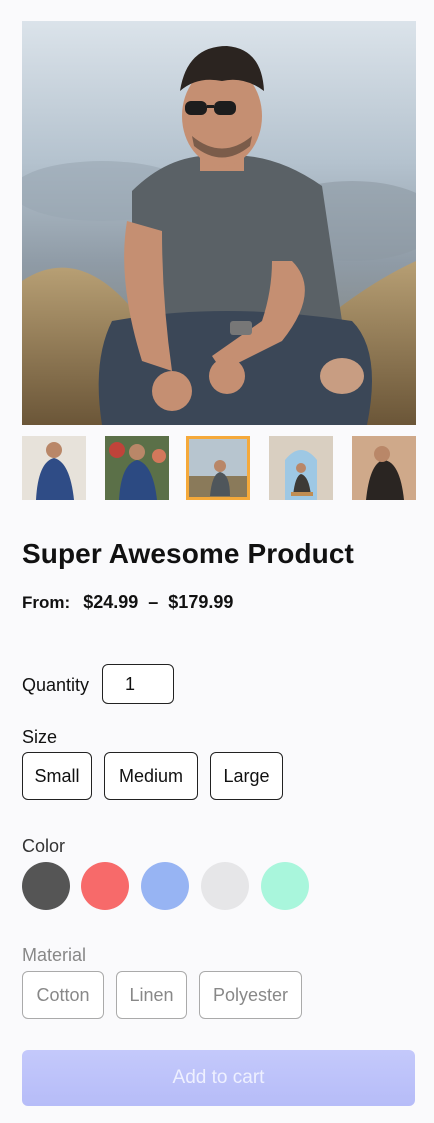 The height and width of the screenshot is (1123, 434). What do you see at coordinates (54, 955) in the screenshot?
I see `material-label: Material` at bounding box center [54, 955].